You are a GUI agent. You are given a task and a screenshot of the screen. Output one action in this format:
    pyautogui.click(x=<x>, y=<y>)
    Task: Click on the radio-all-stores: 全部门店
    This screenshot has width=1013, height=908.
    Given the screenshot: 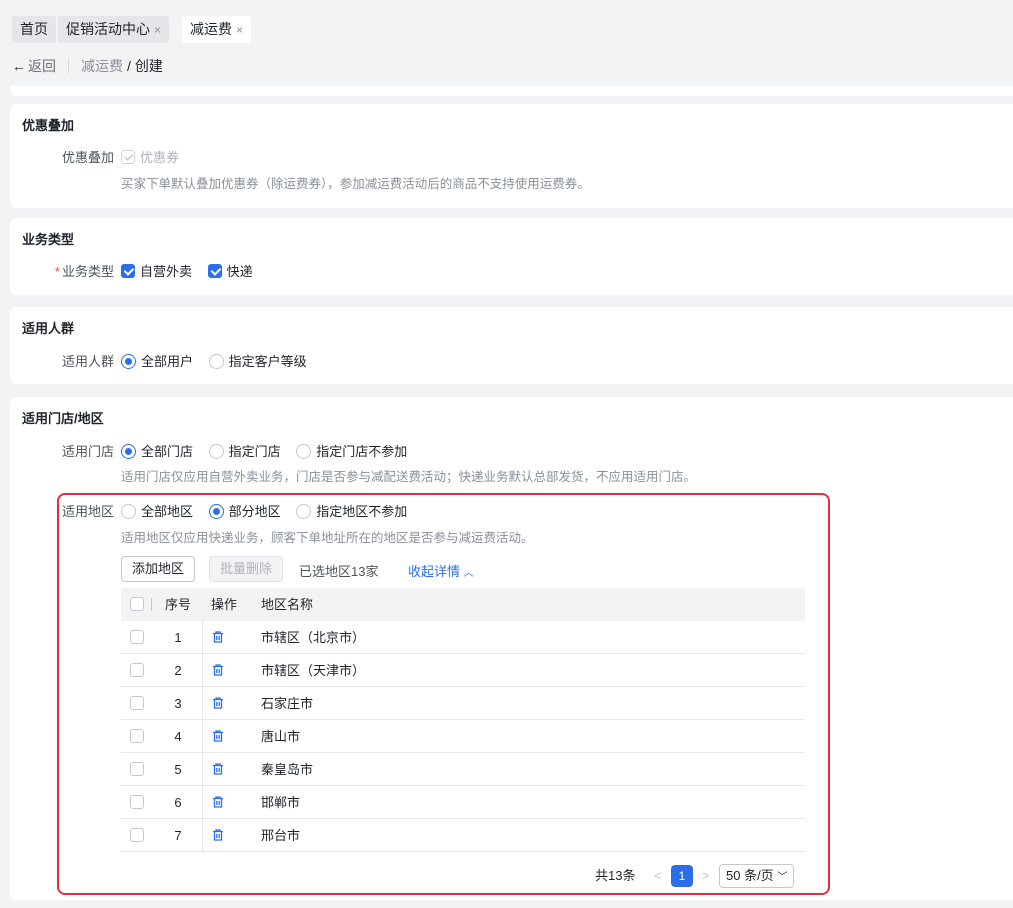 What is the action you would take?
    pyautogui.click(x=157, y=451)
    